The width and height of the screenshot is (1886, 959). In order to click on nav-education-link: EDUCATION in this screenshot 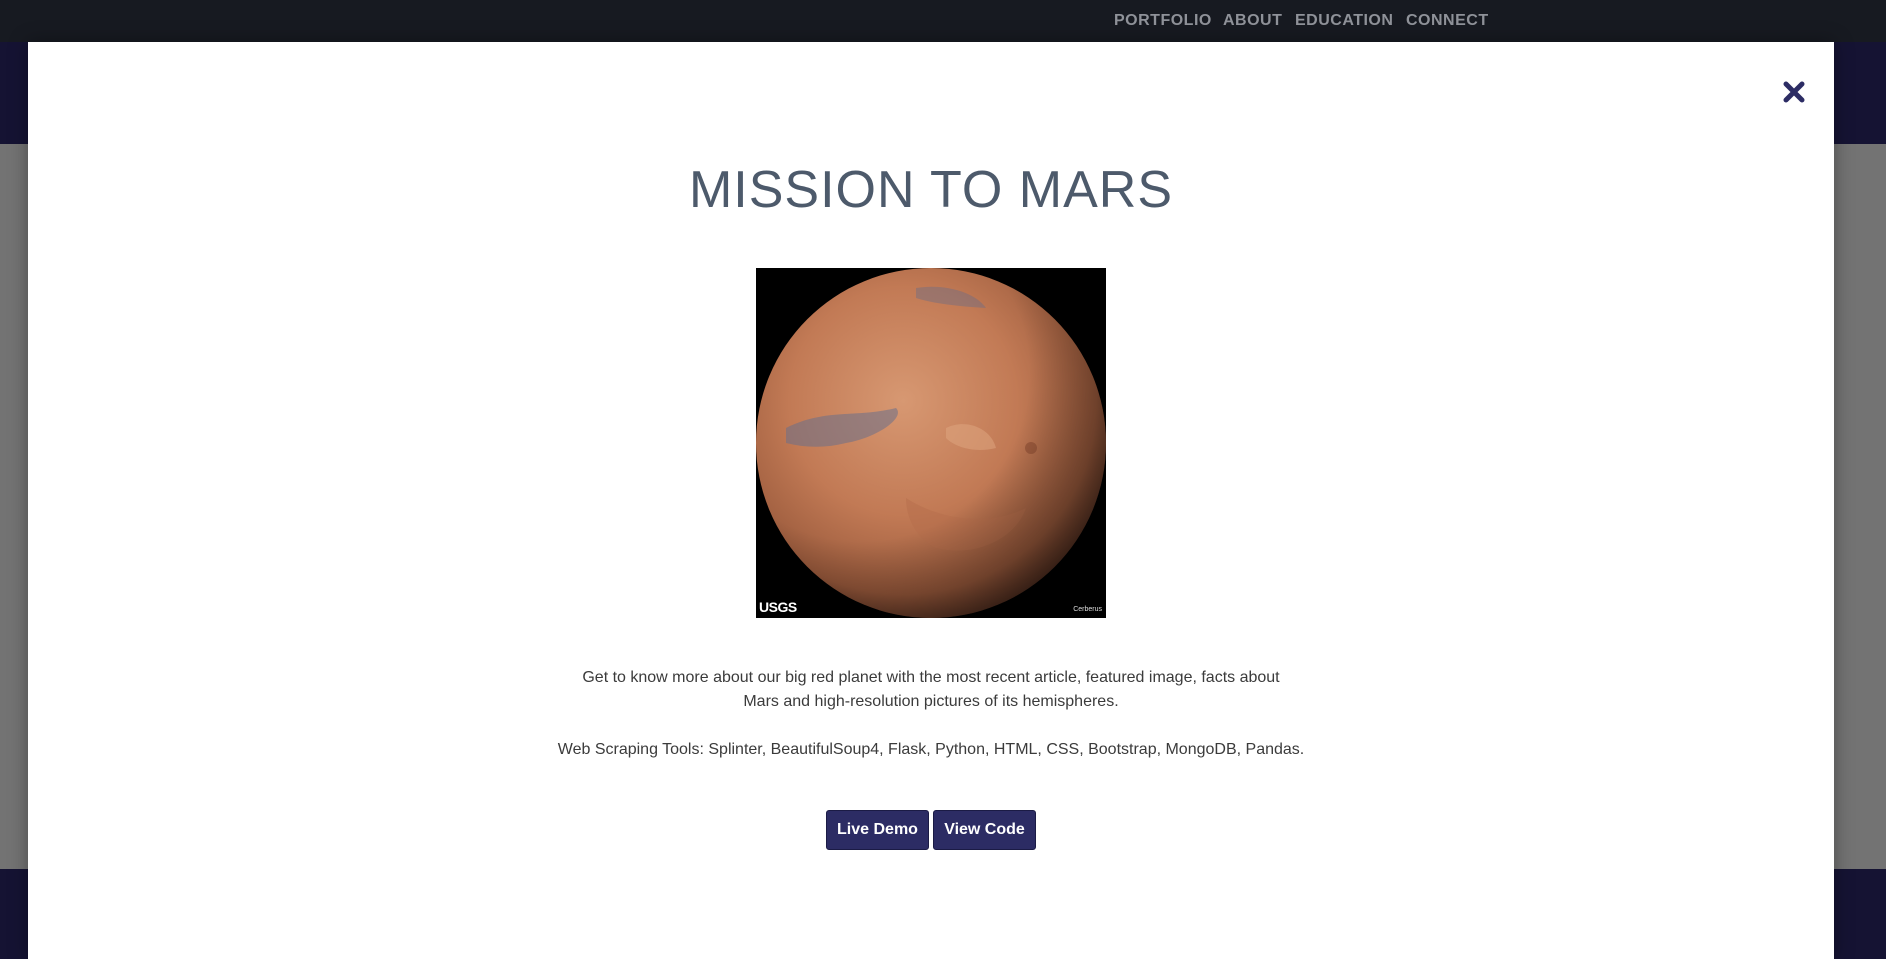, I will do `click(1344, 21)`.